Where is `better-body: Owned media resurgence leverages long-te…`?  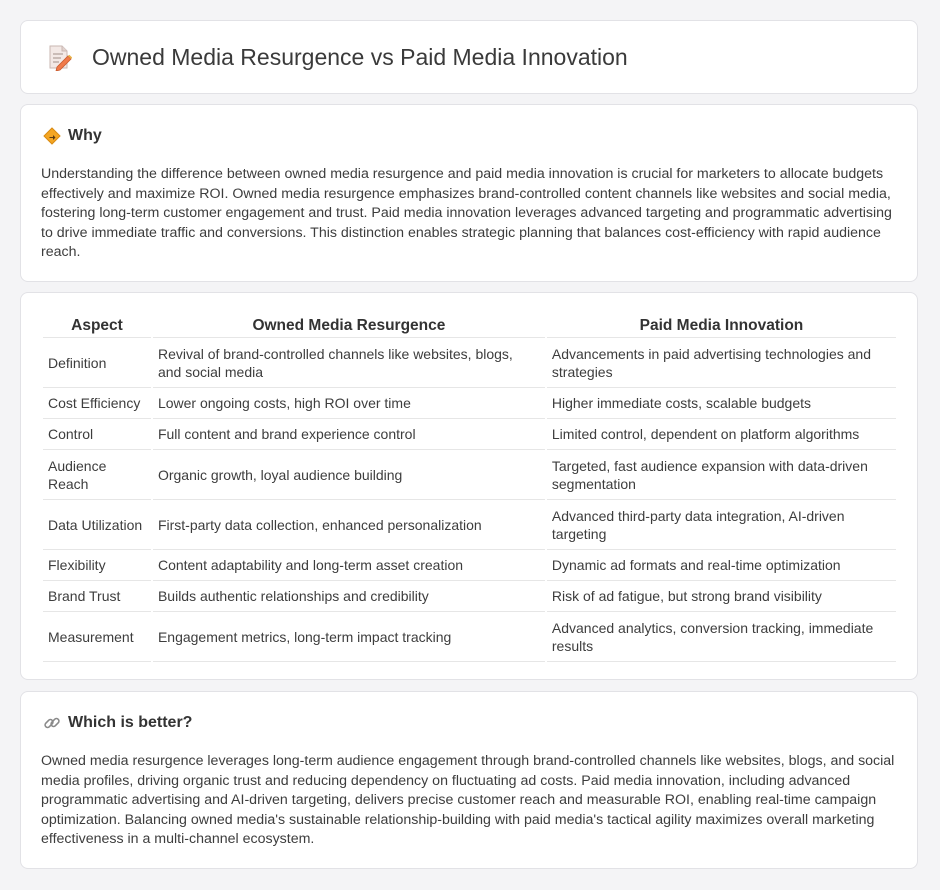
better-body: Owned media resurgence leverages long-te… is located at coordinates (468, 800).